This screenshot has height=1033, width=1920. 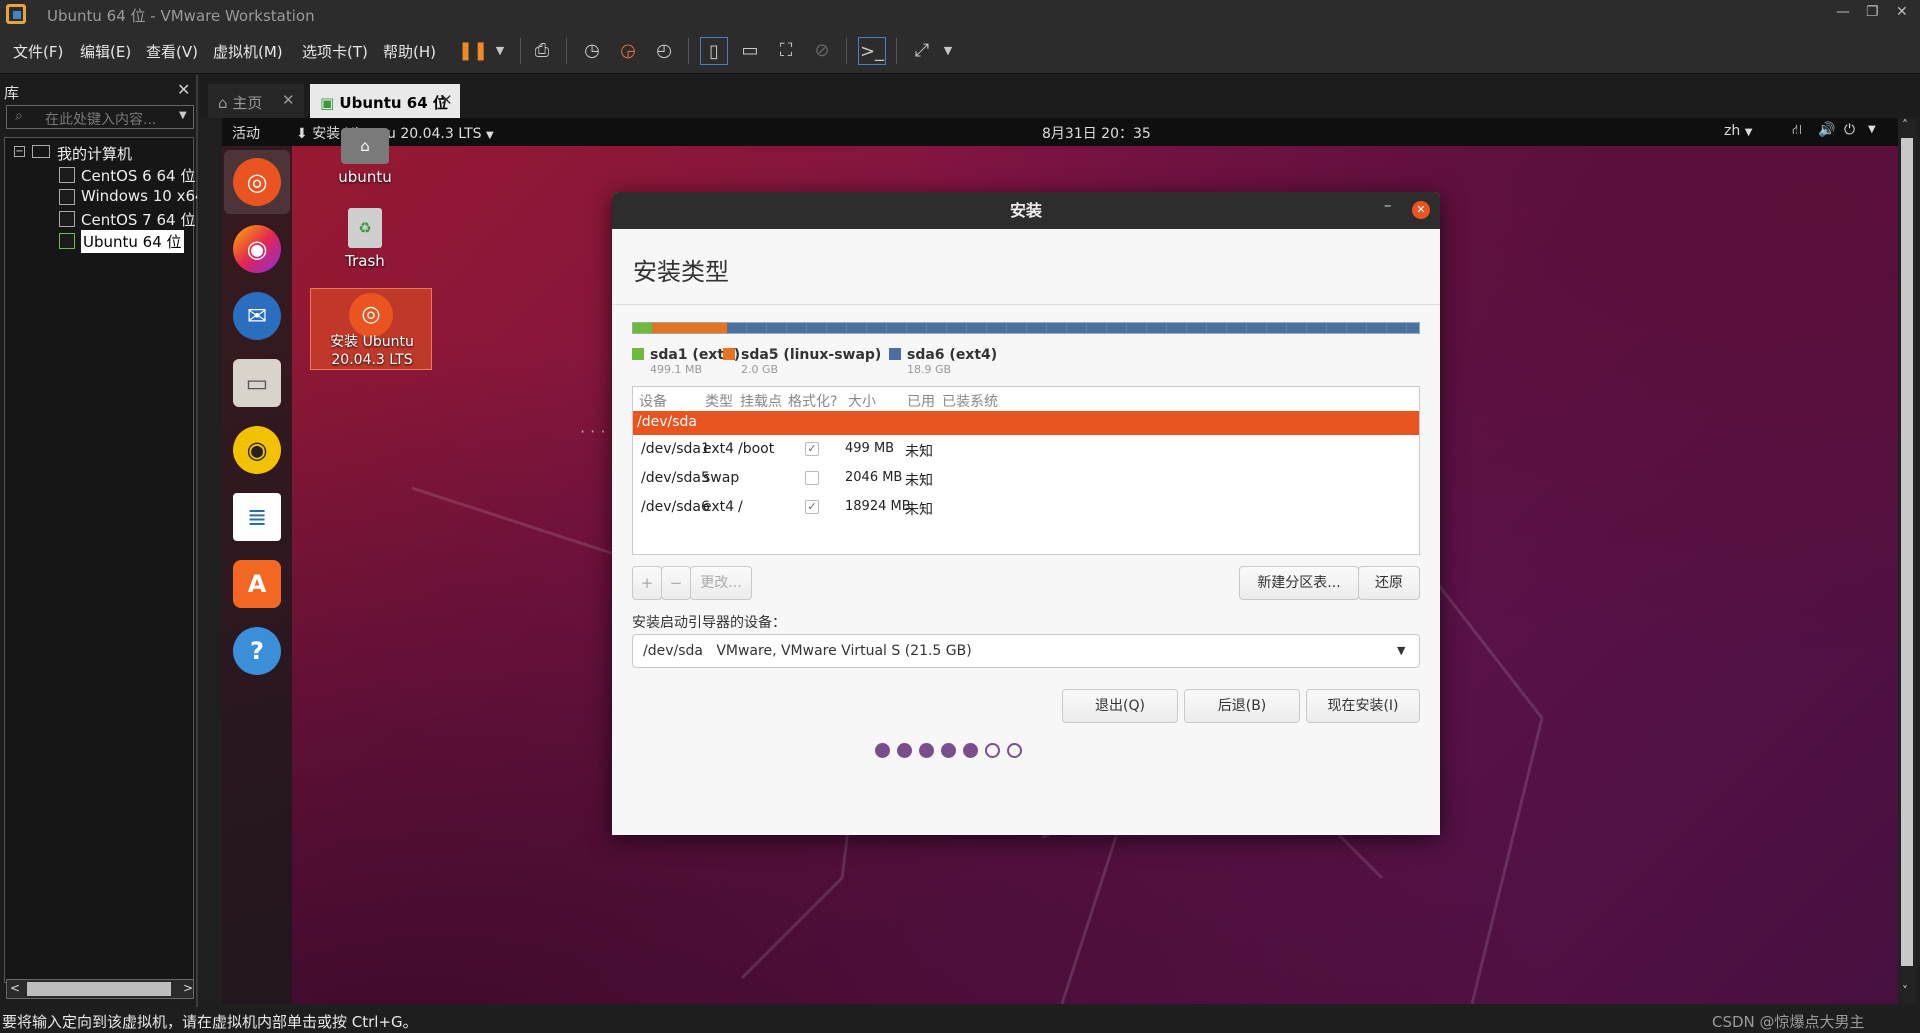 What do you see at coordinates (1788, 1022) in the screenshot?
I see `watermark: CSDN @惊爆点大男主` at bounding box center [1788, 1022].